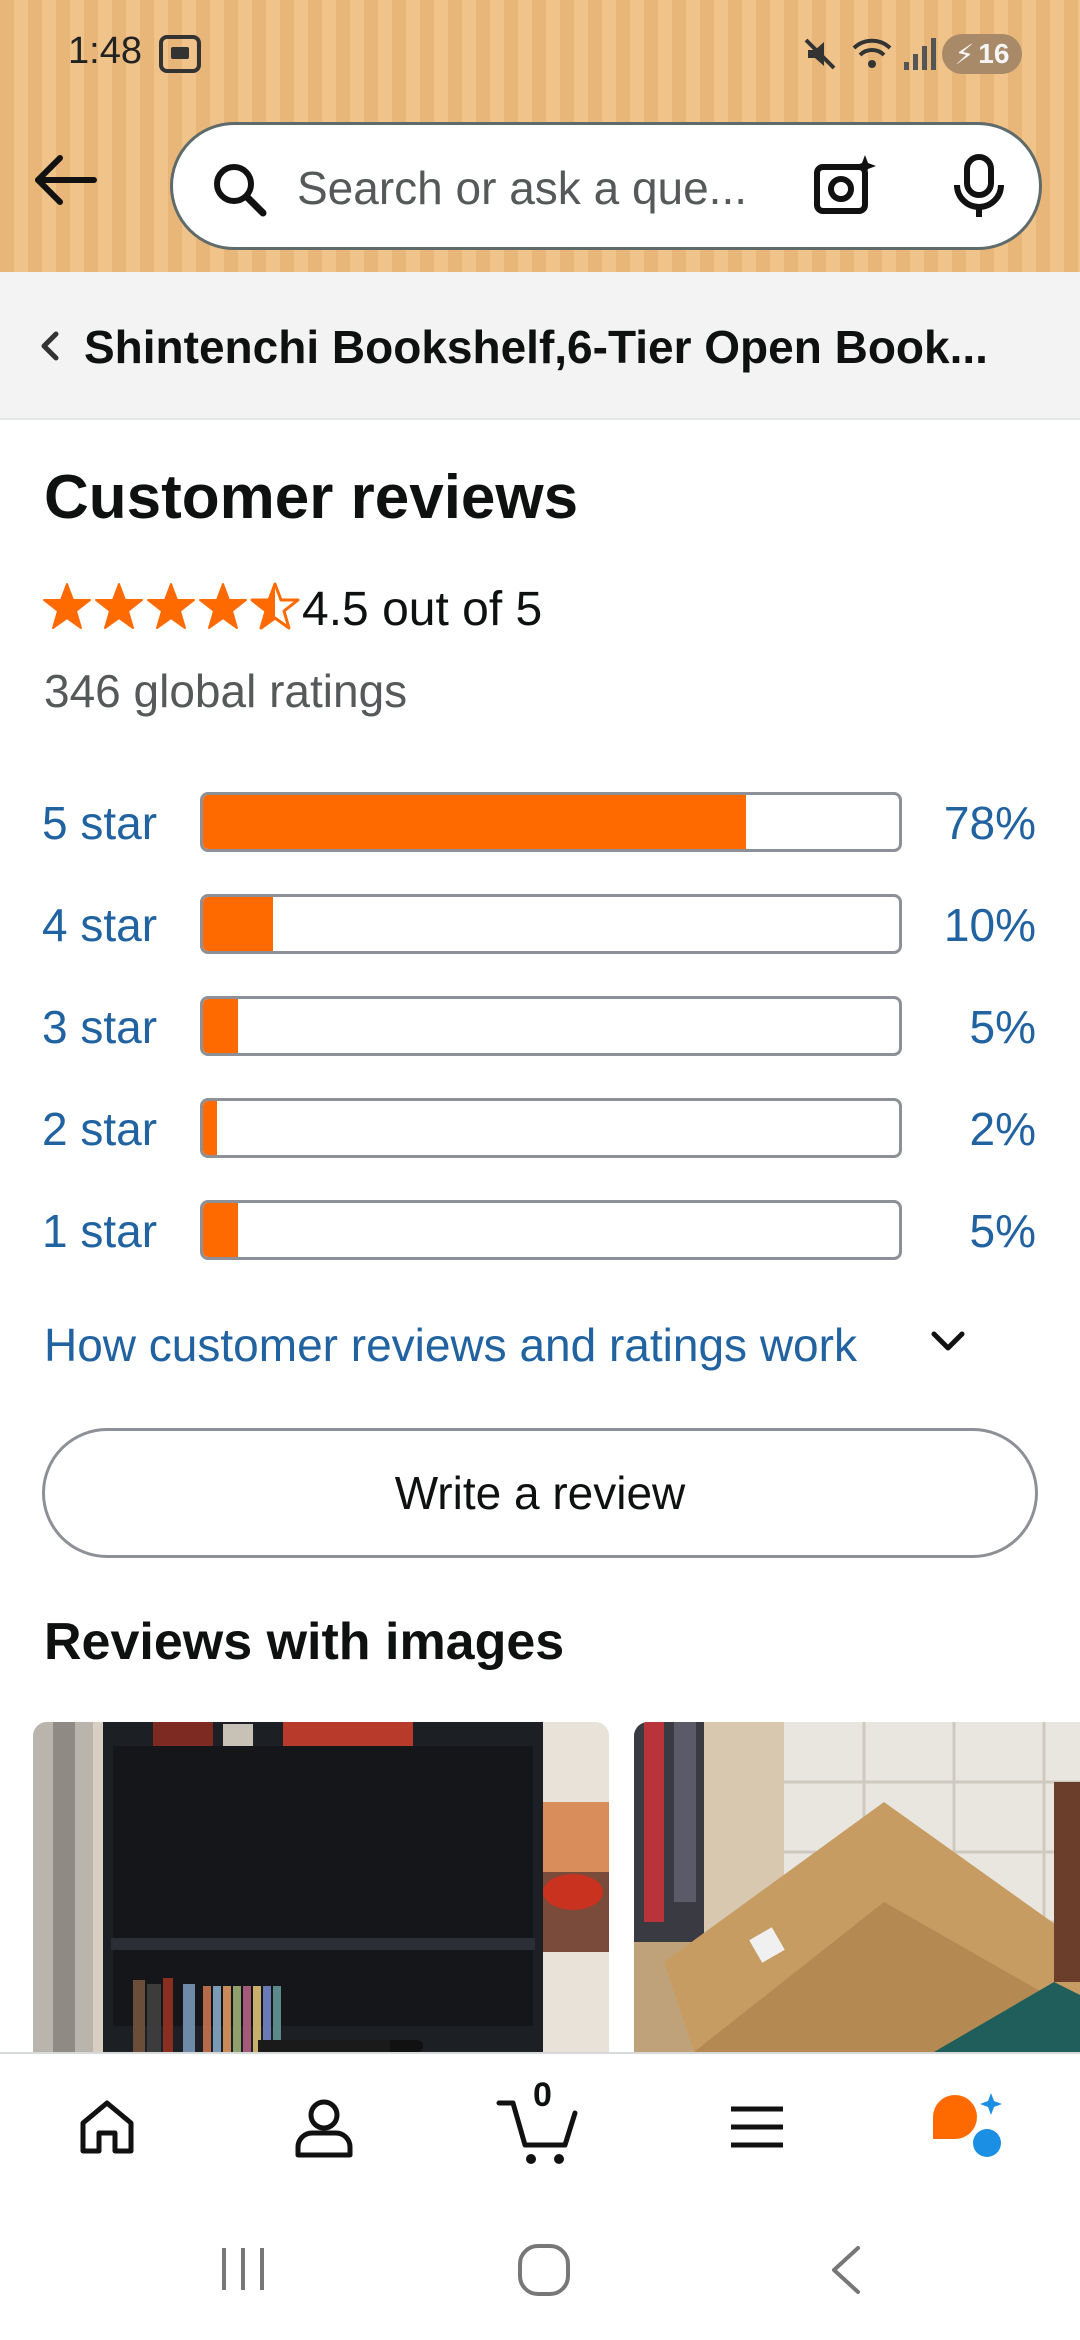 The width and height of the screenshot is (1080, 2340). I want to click on histogram-label: 3 star, so click(99, 1027).